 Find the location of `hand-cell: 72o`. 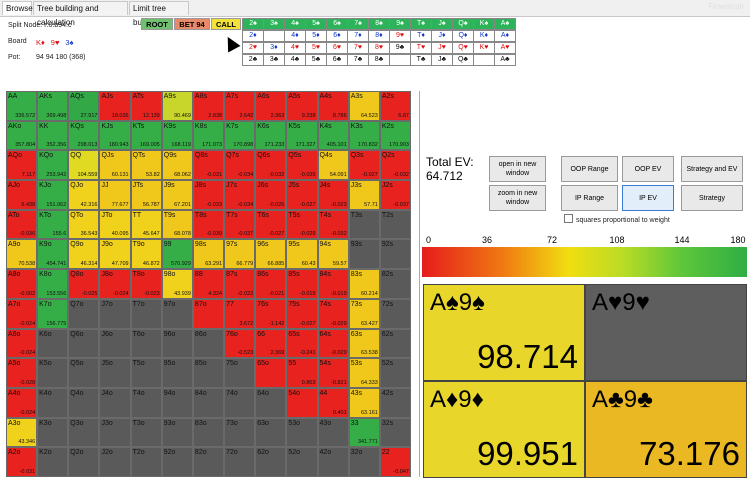

hand-cell: 72o is located at coordinates (240, 462).